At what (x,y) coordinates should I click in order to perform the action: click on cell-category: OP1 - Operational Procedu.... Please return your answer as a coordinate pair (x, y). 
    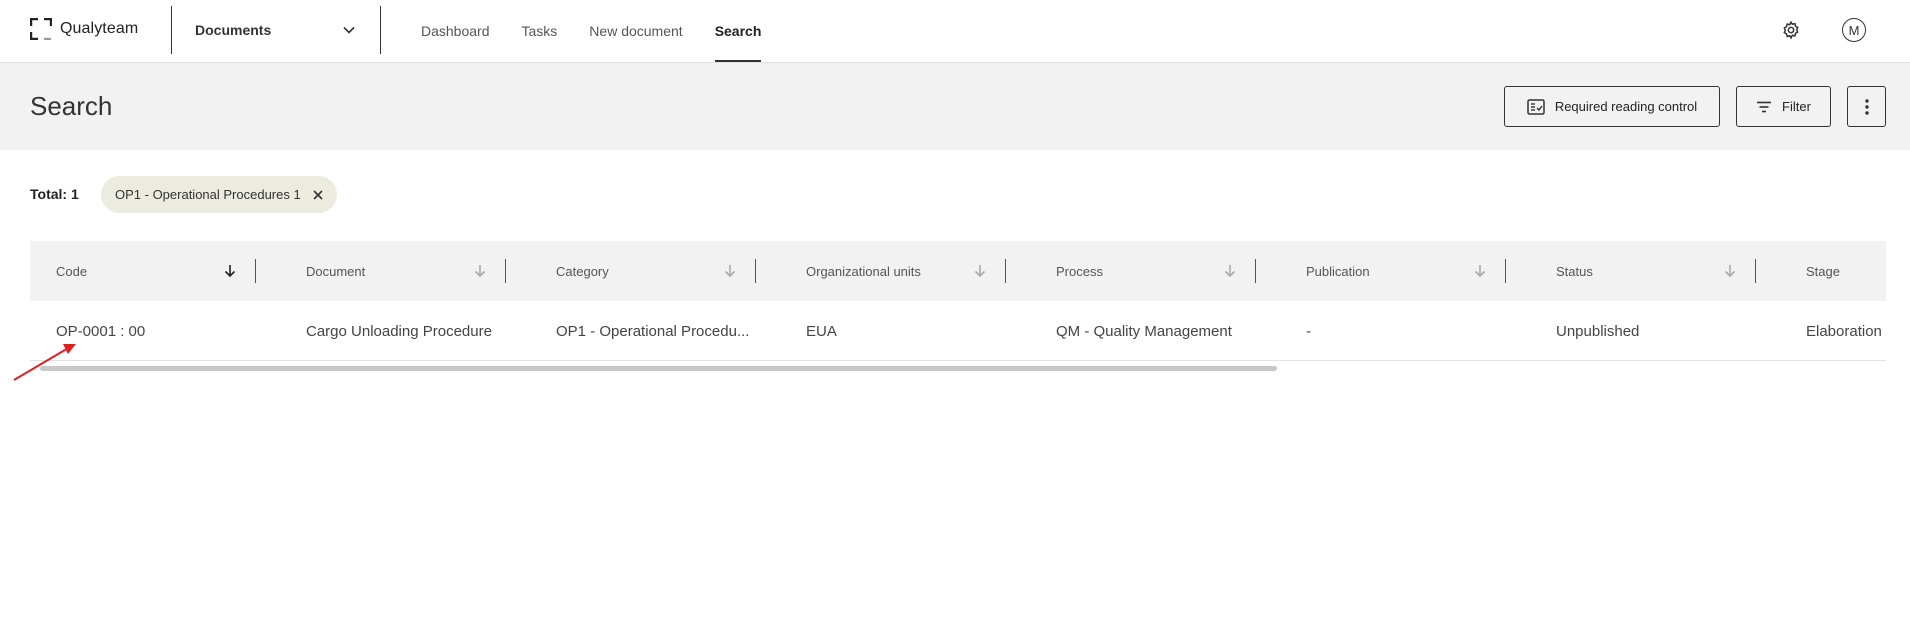
    Looking at the image, I should click on (653, 331).